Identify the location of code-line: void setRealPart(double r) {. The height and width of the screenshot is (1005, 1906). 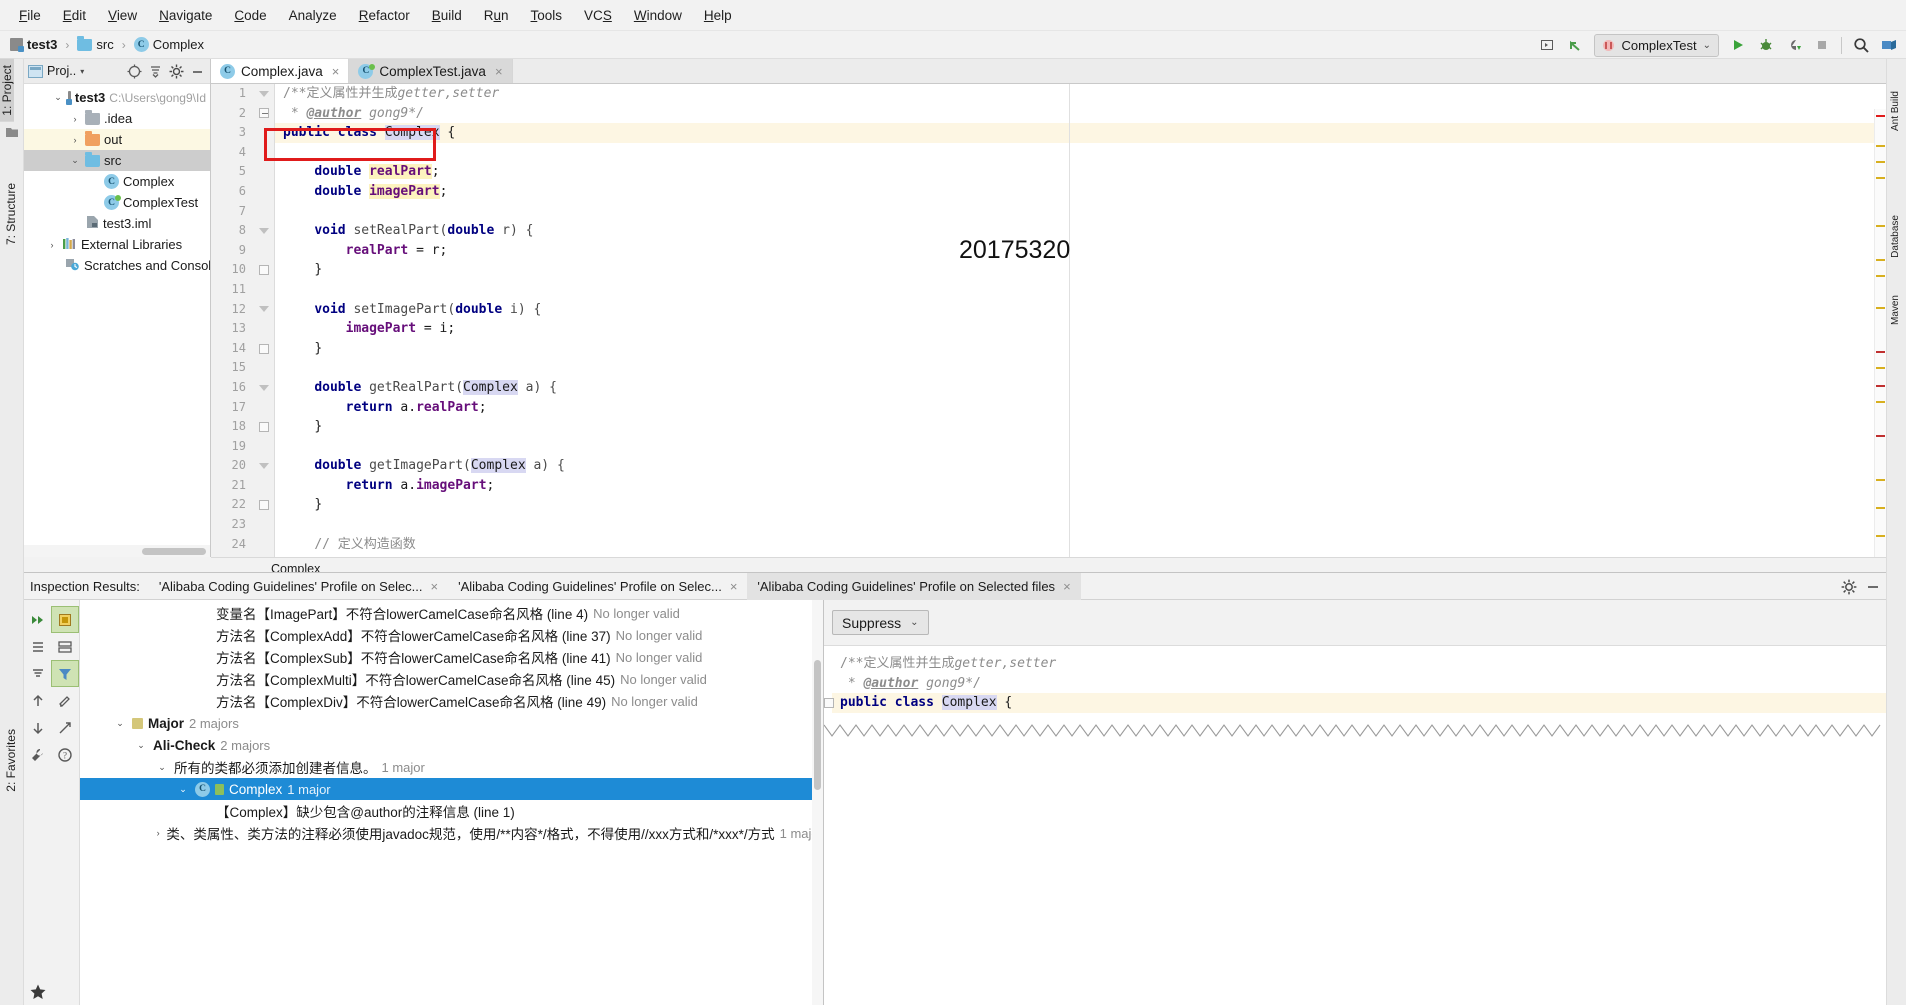
(1080, 231).